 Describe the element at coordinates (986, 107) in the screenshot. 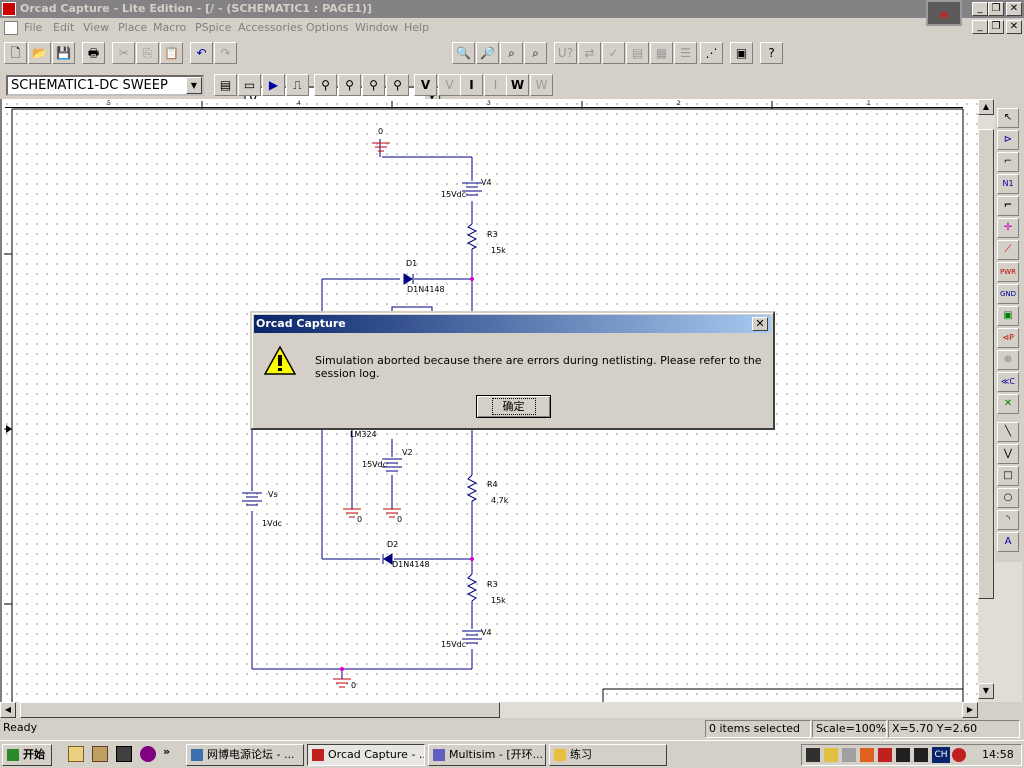

I see `scroll-up-icon: ▲` at that location.